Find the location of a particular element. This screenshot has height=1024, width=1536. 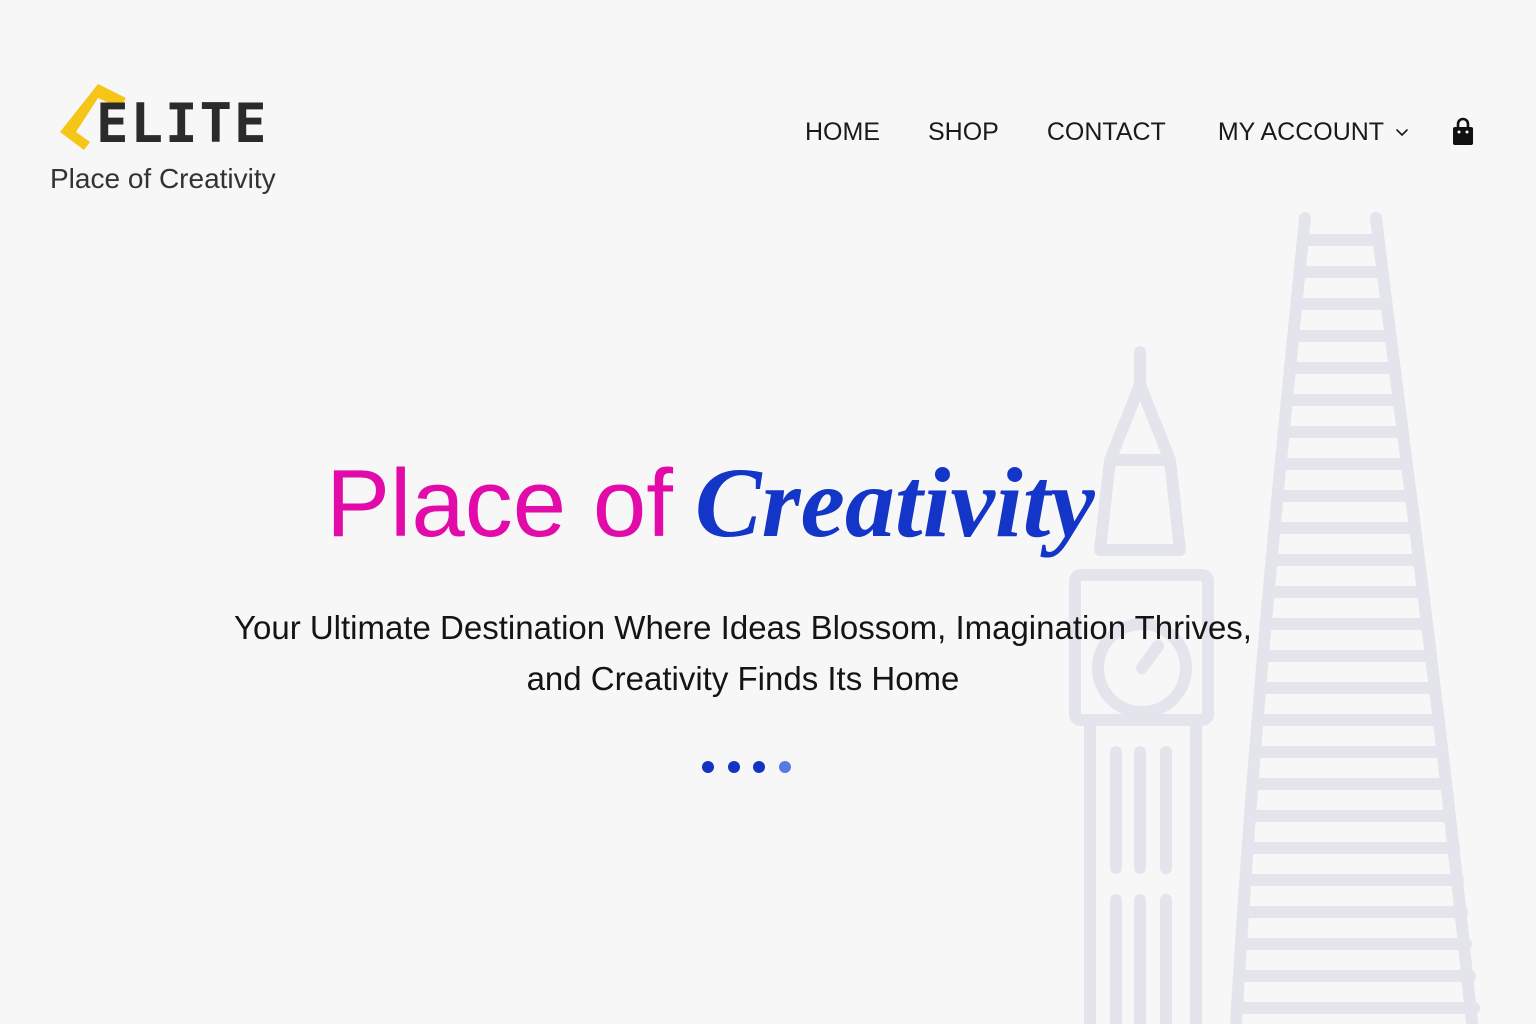

shopping-bag-icon is located at coordinates (1463, 132).